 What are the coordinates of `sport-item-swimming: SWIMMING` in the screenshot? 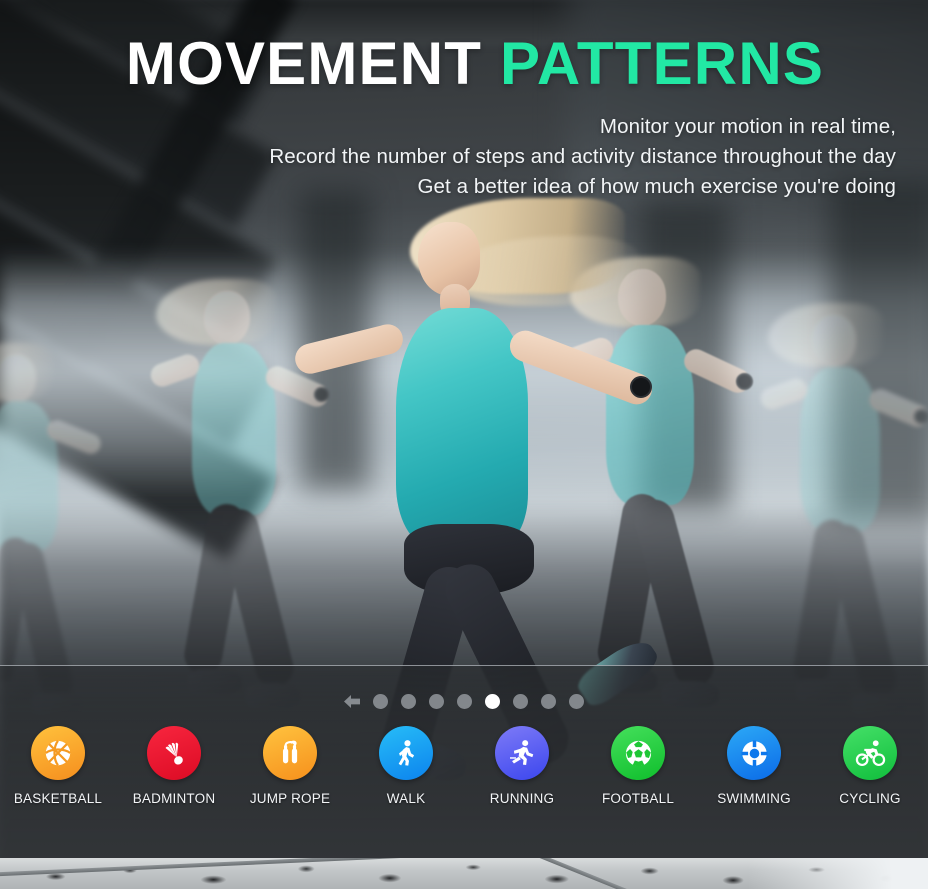 It's located at (754, 766).